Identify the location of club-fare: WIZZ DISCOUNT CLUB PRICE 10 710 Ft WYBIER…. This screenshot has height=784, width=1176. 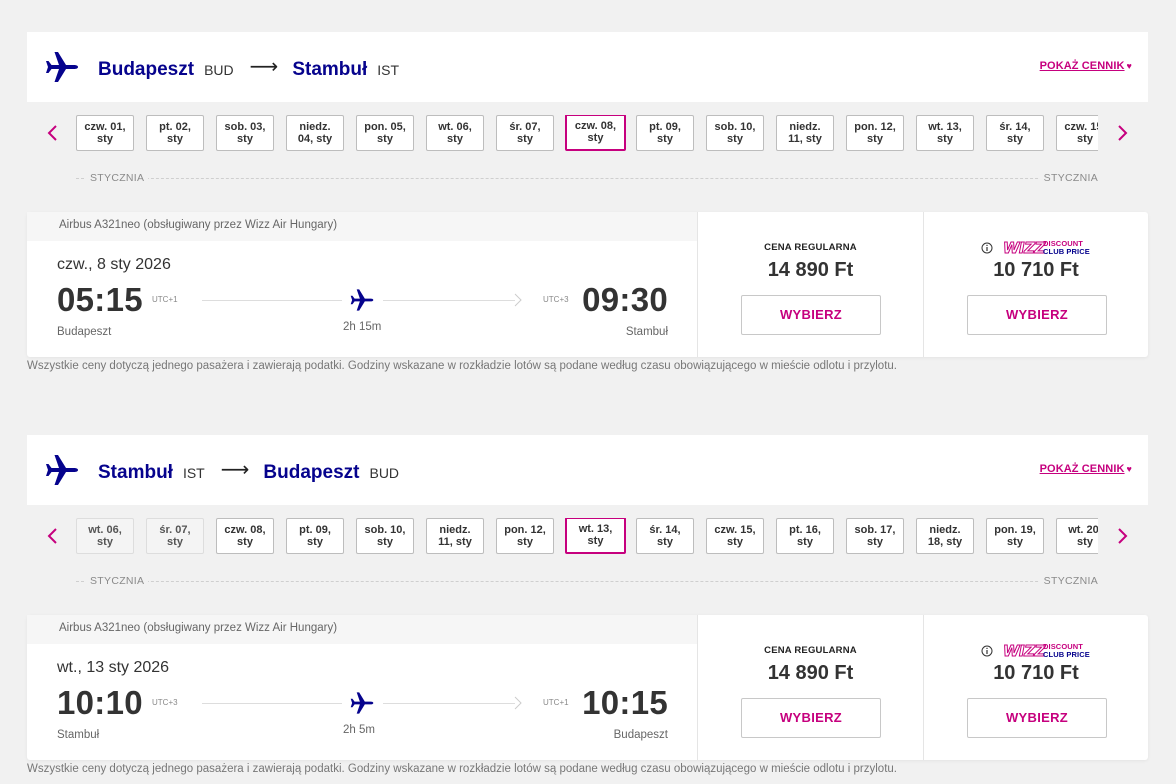
(1035, 284).